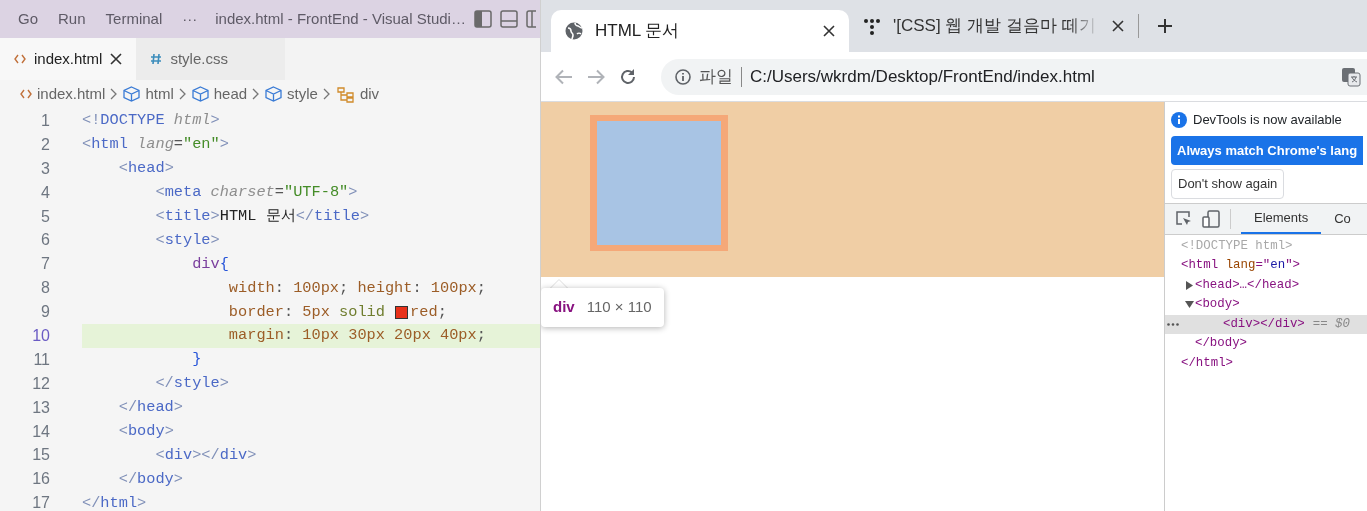 Image resolution: width=1367 pixels, height=511 pixels. What do you see at coordinates (1207, 363) in the screenshot?
I see `node-text: </html>` at bounding box center [1207, 363].